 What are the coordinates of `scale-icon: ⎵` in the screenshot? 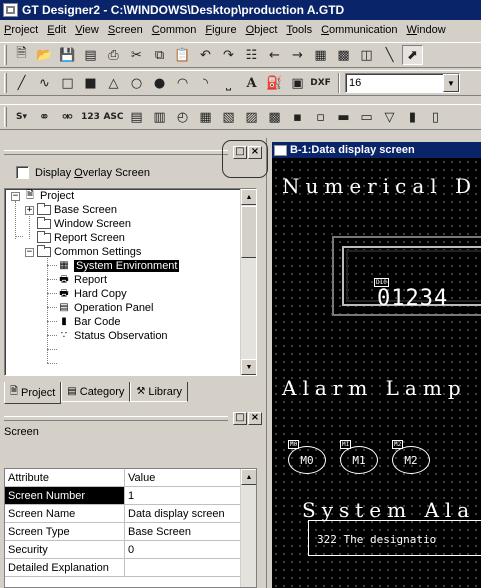 It's located at (228, 83).